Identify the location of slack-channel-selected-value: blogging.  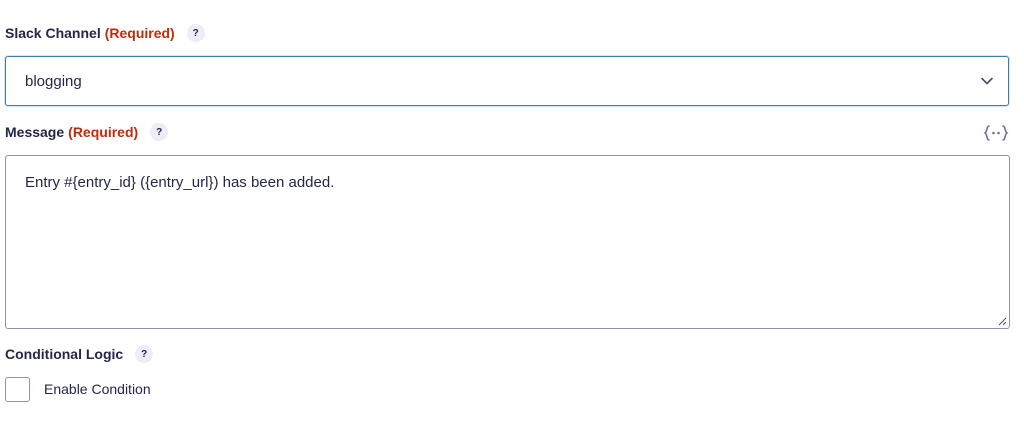
(53, 81).